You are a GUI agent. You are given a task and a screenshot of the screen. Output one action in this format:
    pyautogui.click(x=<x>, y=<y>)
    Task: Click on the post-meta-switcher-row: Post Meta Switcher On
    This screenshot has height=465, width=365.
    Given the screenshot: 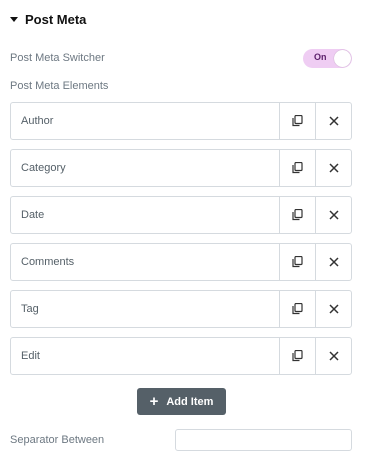 What is the action you would take?
    pyautogui.click(x=181, y=58)
    